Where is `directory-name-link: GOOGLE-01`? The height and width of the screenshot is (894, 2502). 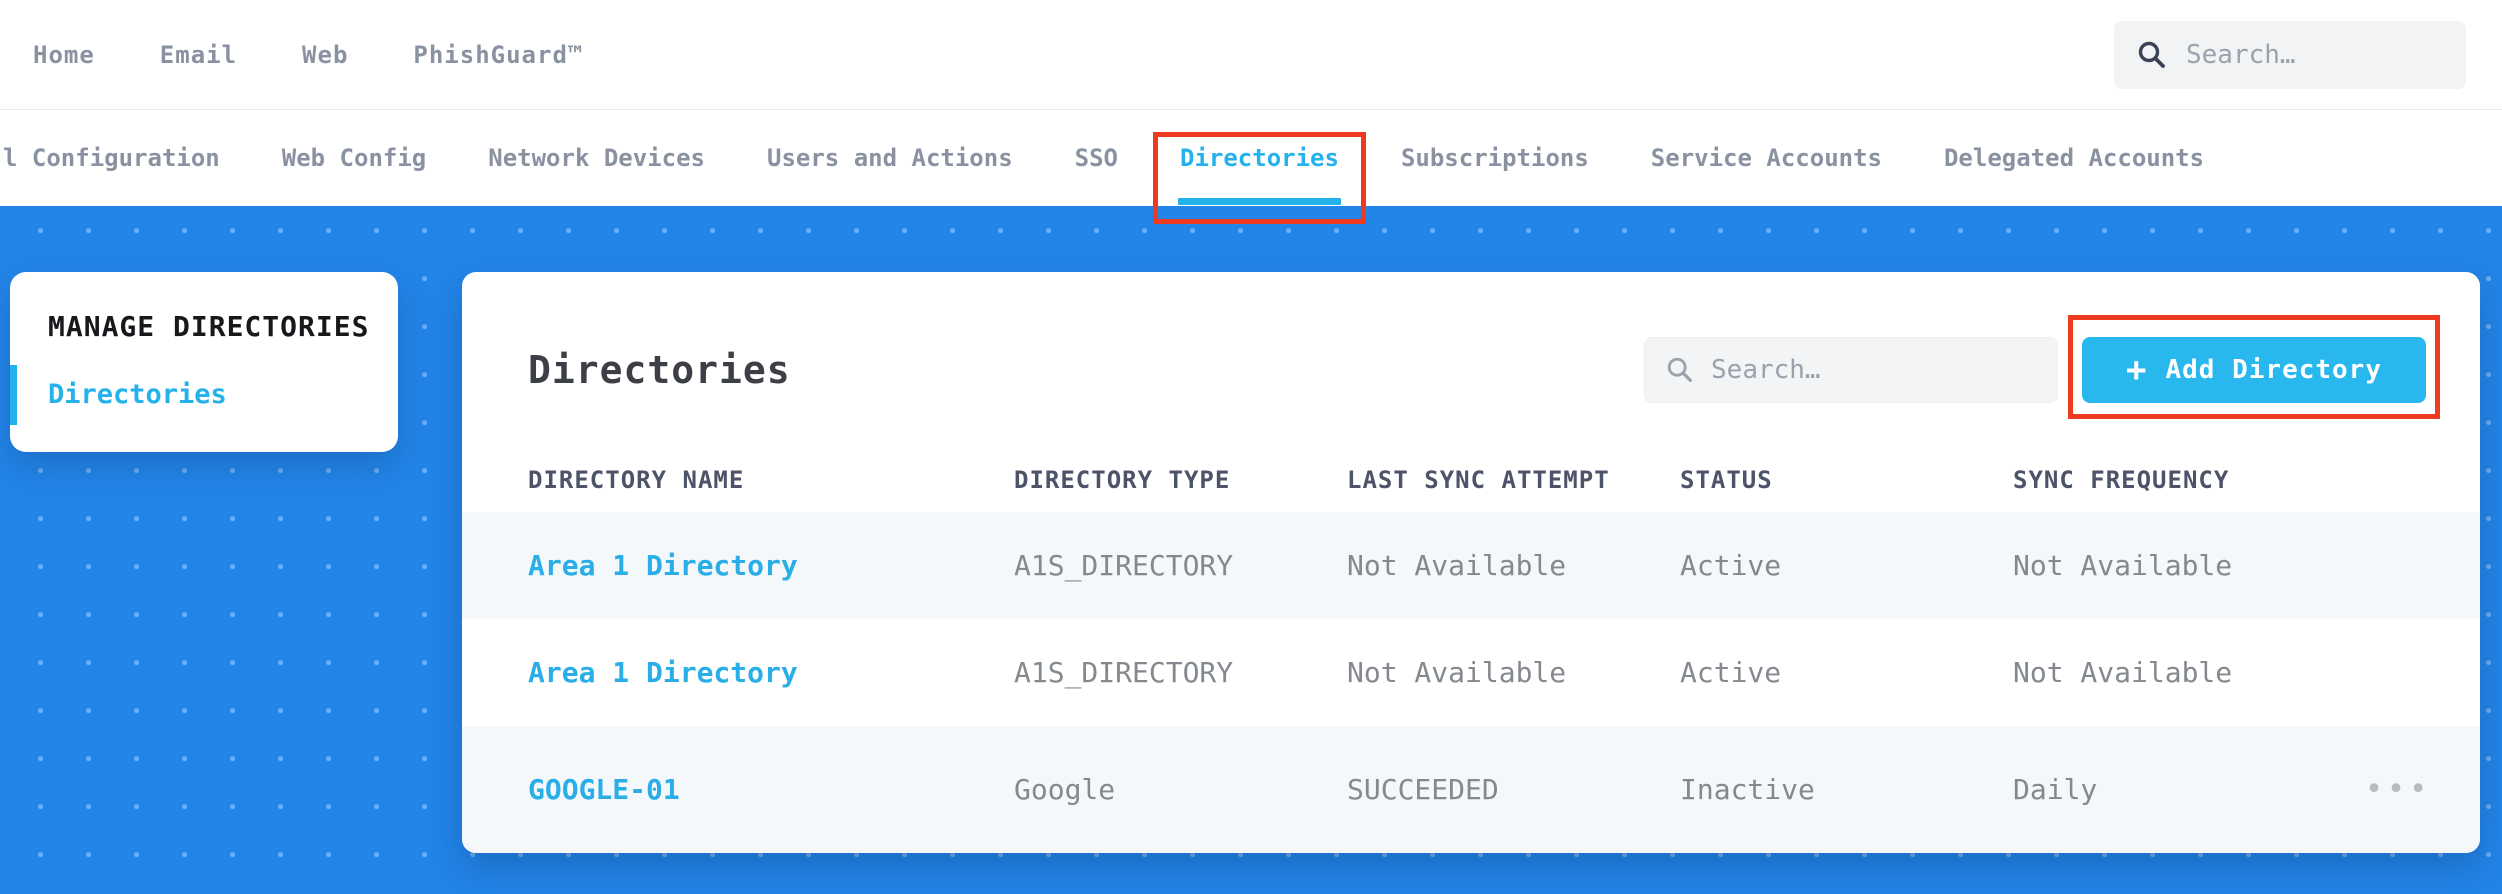
directory-name-link: GOOGLE-01 is located at coordinates (771, 789).